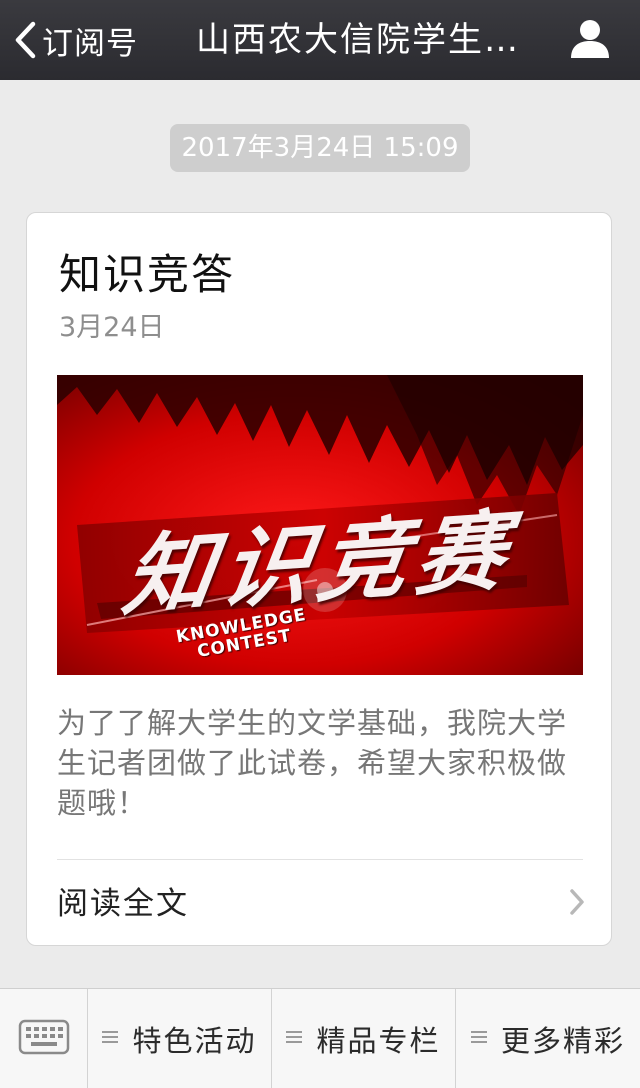 The image size is (640, 1088). I want to click on article-date: 3月24日, so click(112, 327).